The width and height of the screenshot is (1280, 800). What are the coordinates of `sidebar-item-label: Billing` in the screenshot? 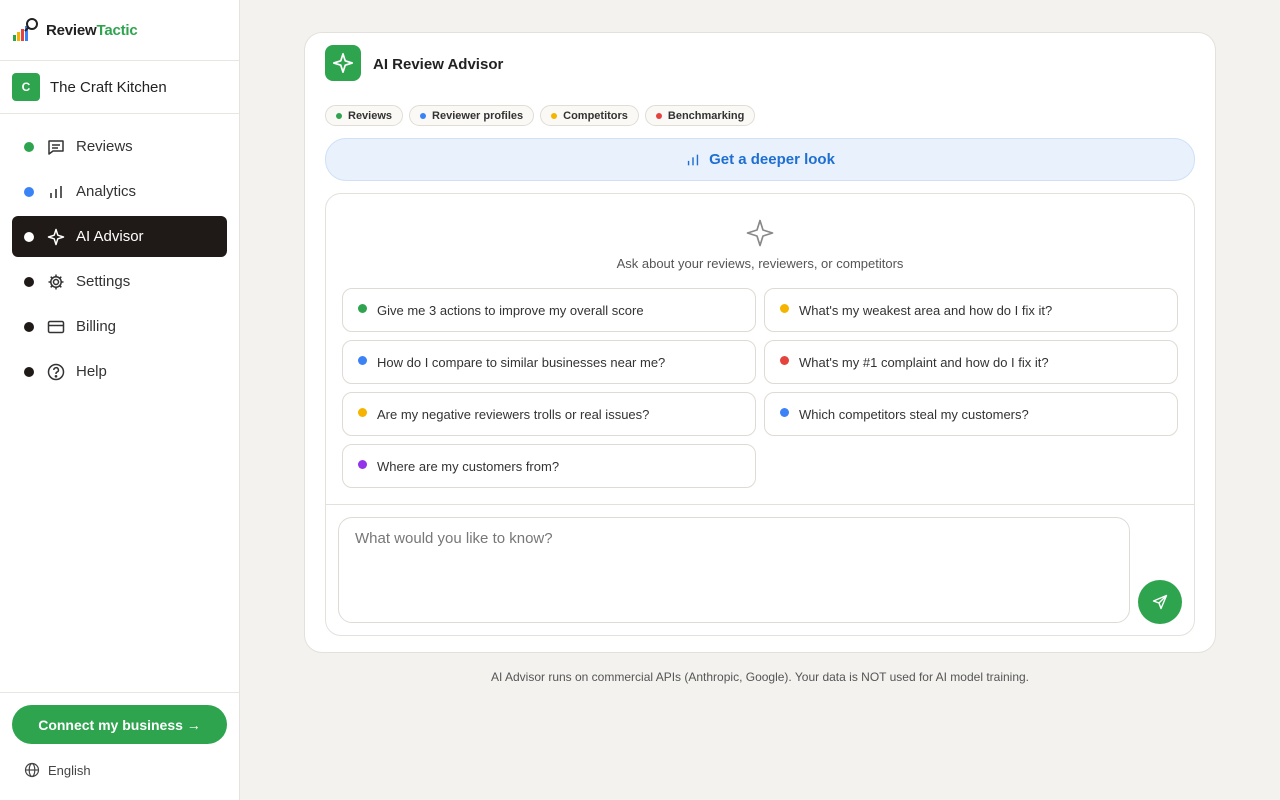 It's located at (96, 326).